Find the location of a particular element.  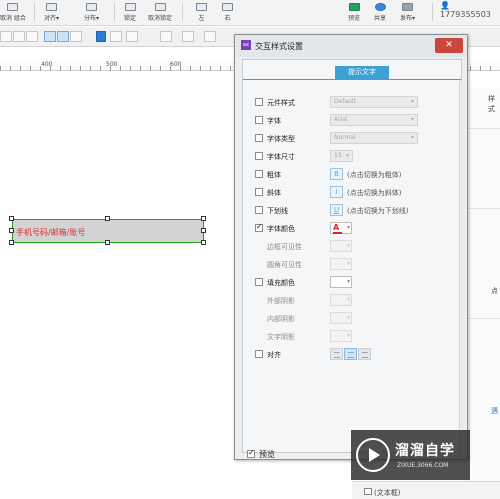

align-button-group is located at coordinates (351, 354).